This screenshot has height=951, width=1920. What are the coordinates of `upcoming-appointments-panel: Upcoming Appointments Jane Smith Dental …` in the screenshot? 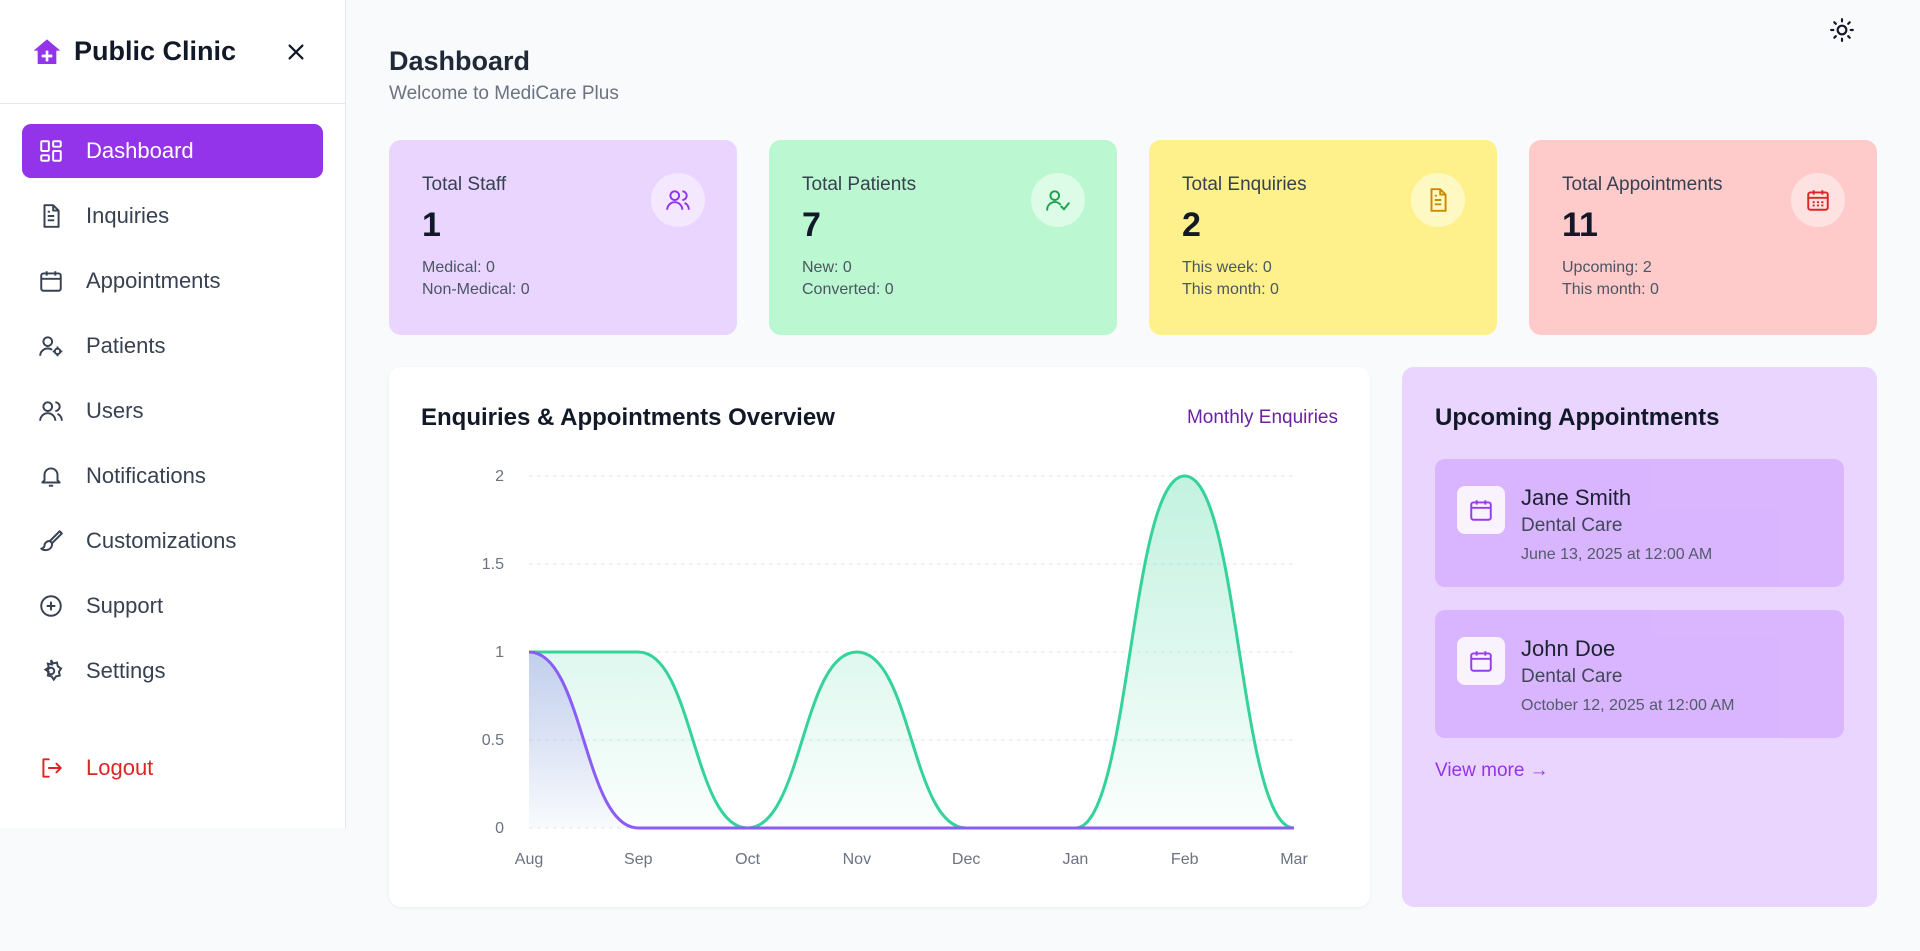 It's located at (1639, 637).